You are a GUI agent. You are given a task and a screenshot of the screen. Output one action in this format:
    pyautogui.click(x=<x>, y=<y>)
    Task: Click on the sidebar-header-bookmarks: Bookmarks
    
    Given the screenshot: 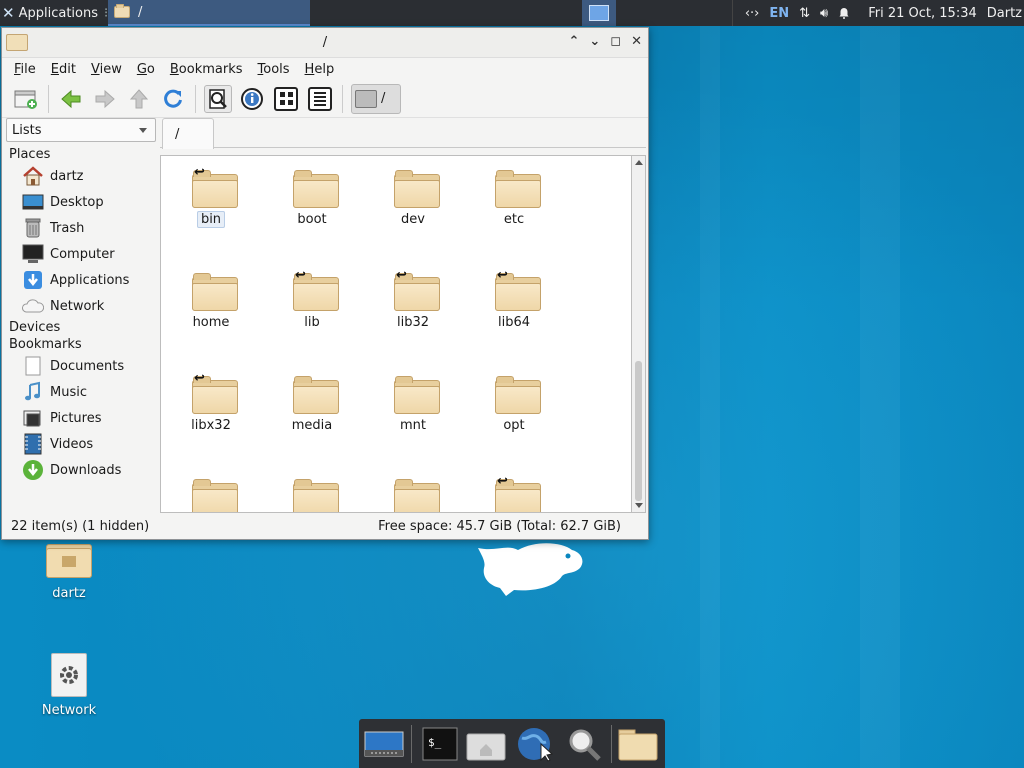 What is the action you would take?
    pyautogui.click(x=80, y=344)
    